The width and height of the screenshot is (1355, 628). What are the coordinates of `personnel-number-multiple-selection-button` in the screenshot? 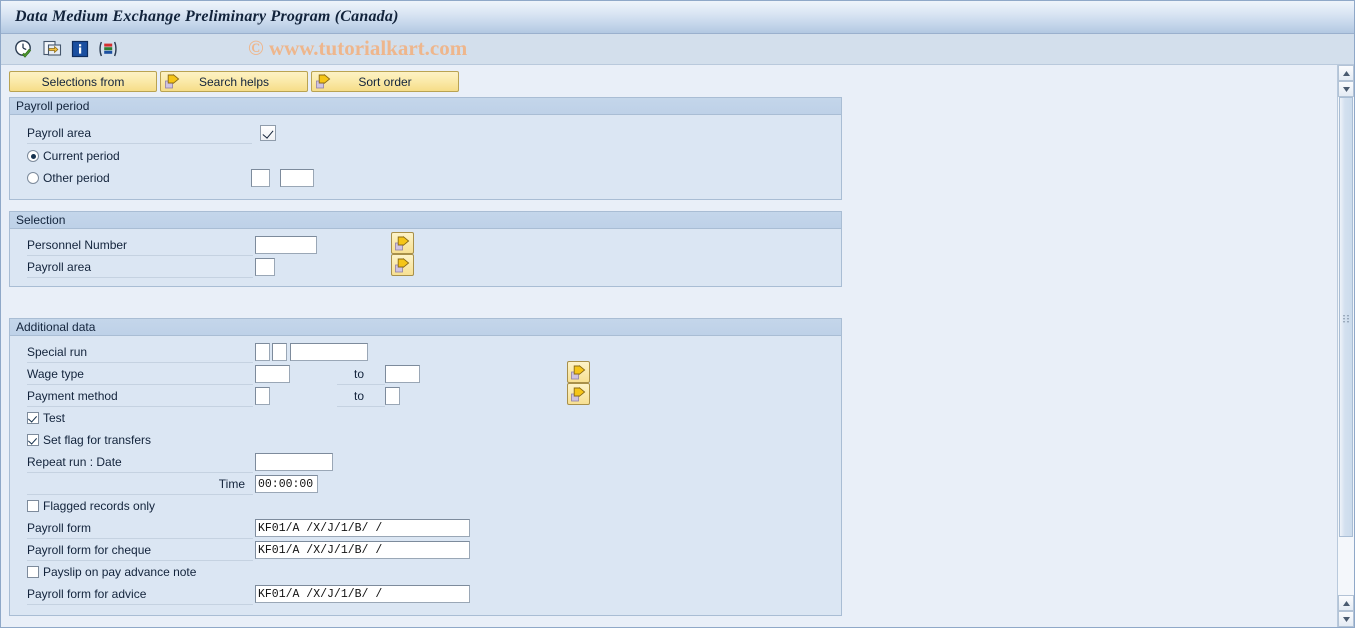 It's located at (402, 243).